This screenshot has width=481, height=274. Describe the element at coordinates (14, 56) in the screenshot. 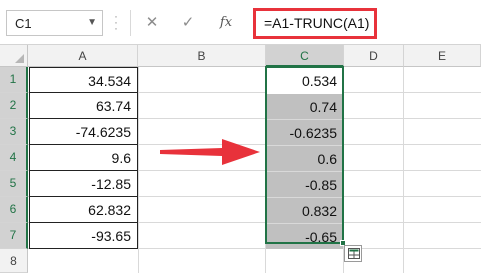

I see `select-all-button` at that location.